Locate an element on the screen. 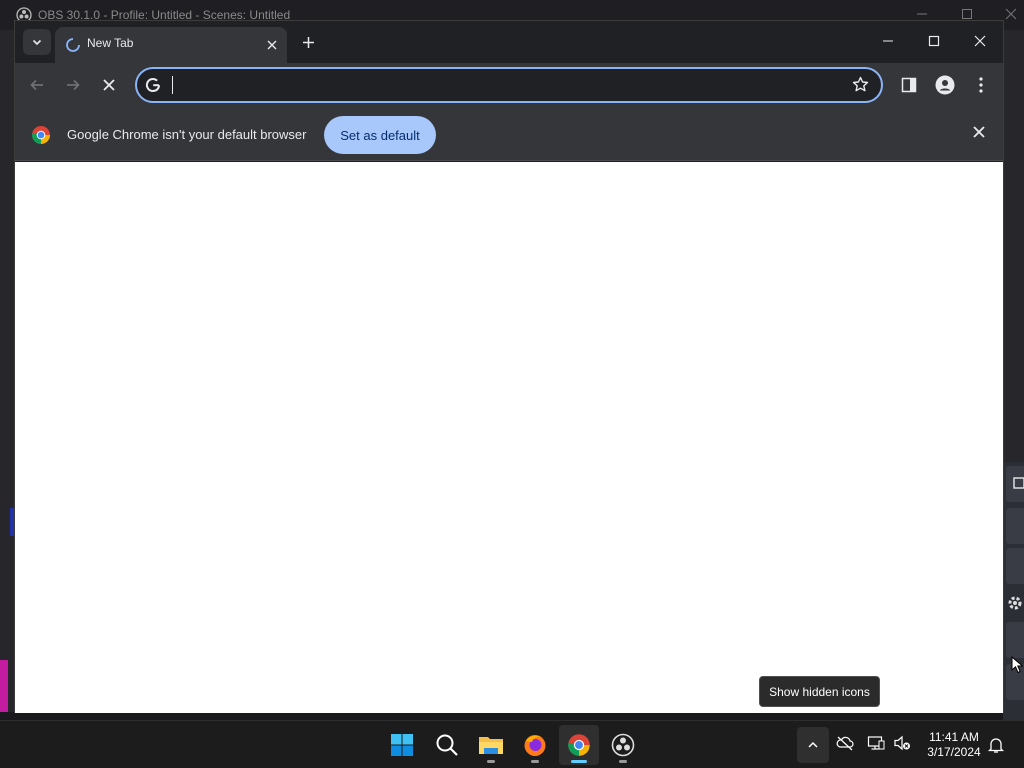 This screenshot has width=1024, height=768. maximize-icon is located at coordinates (934, 41).